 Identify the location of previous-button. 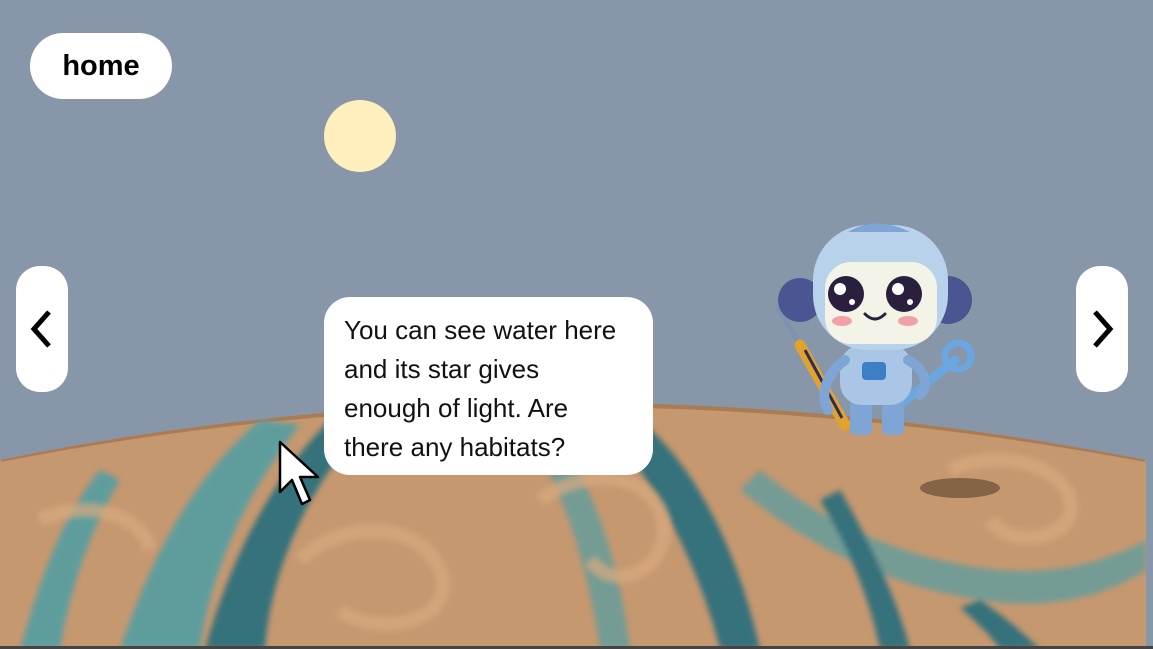
(42, 329).